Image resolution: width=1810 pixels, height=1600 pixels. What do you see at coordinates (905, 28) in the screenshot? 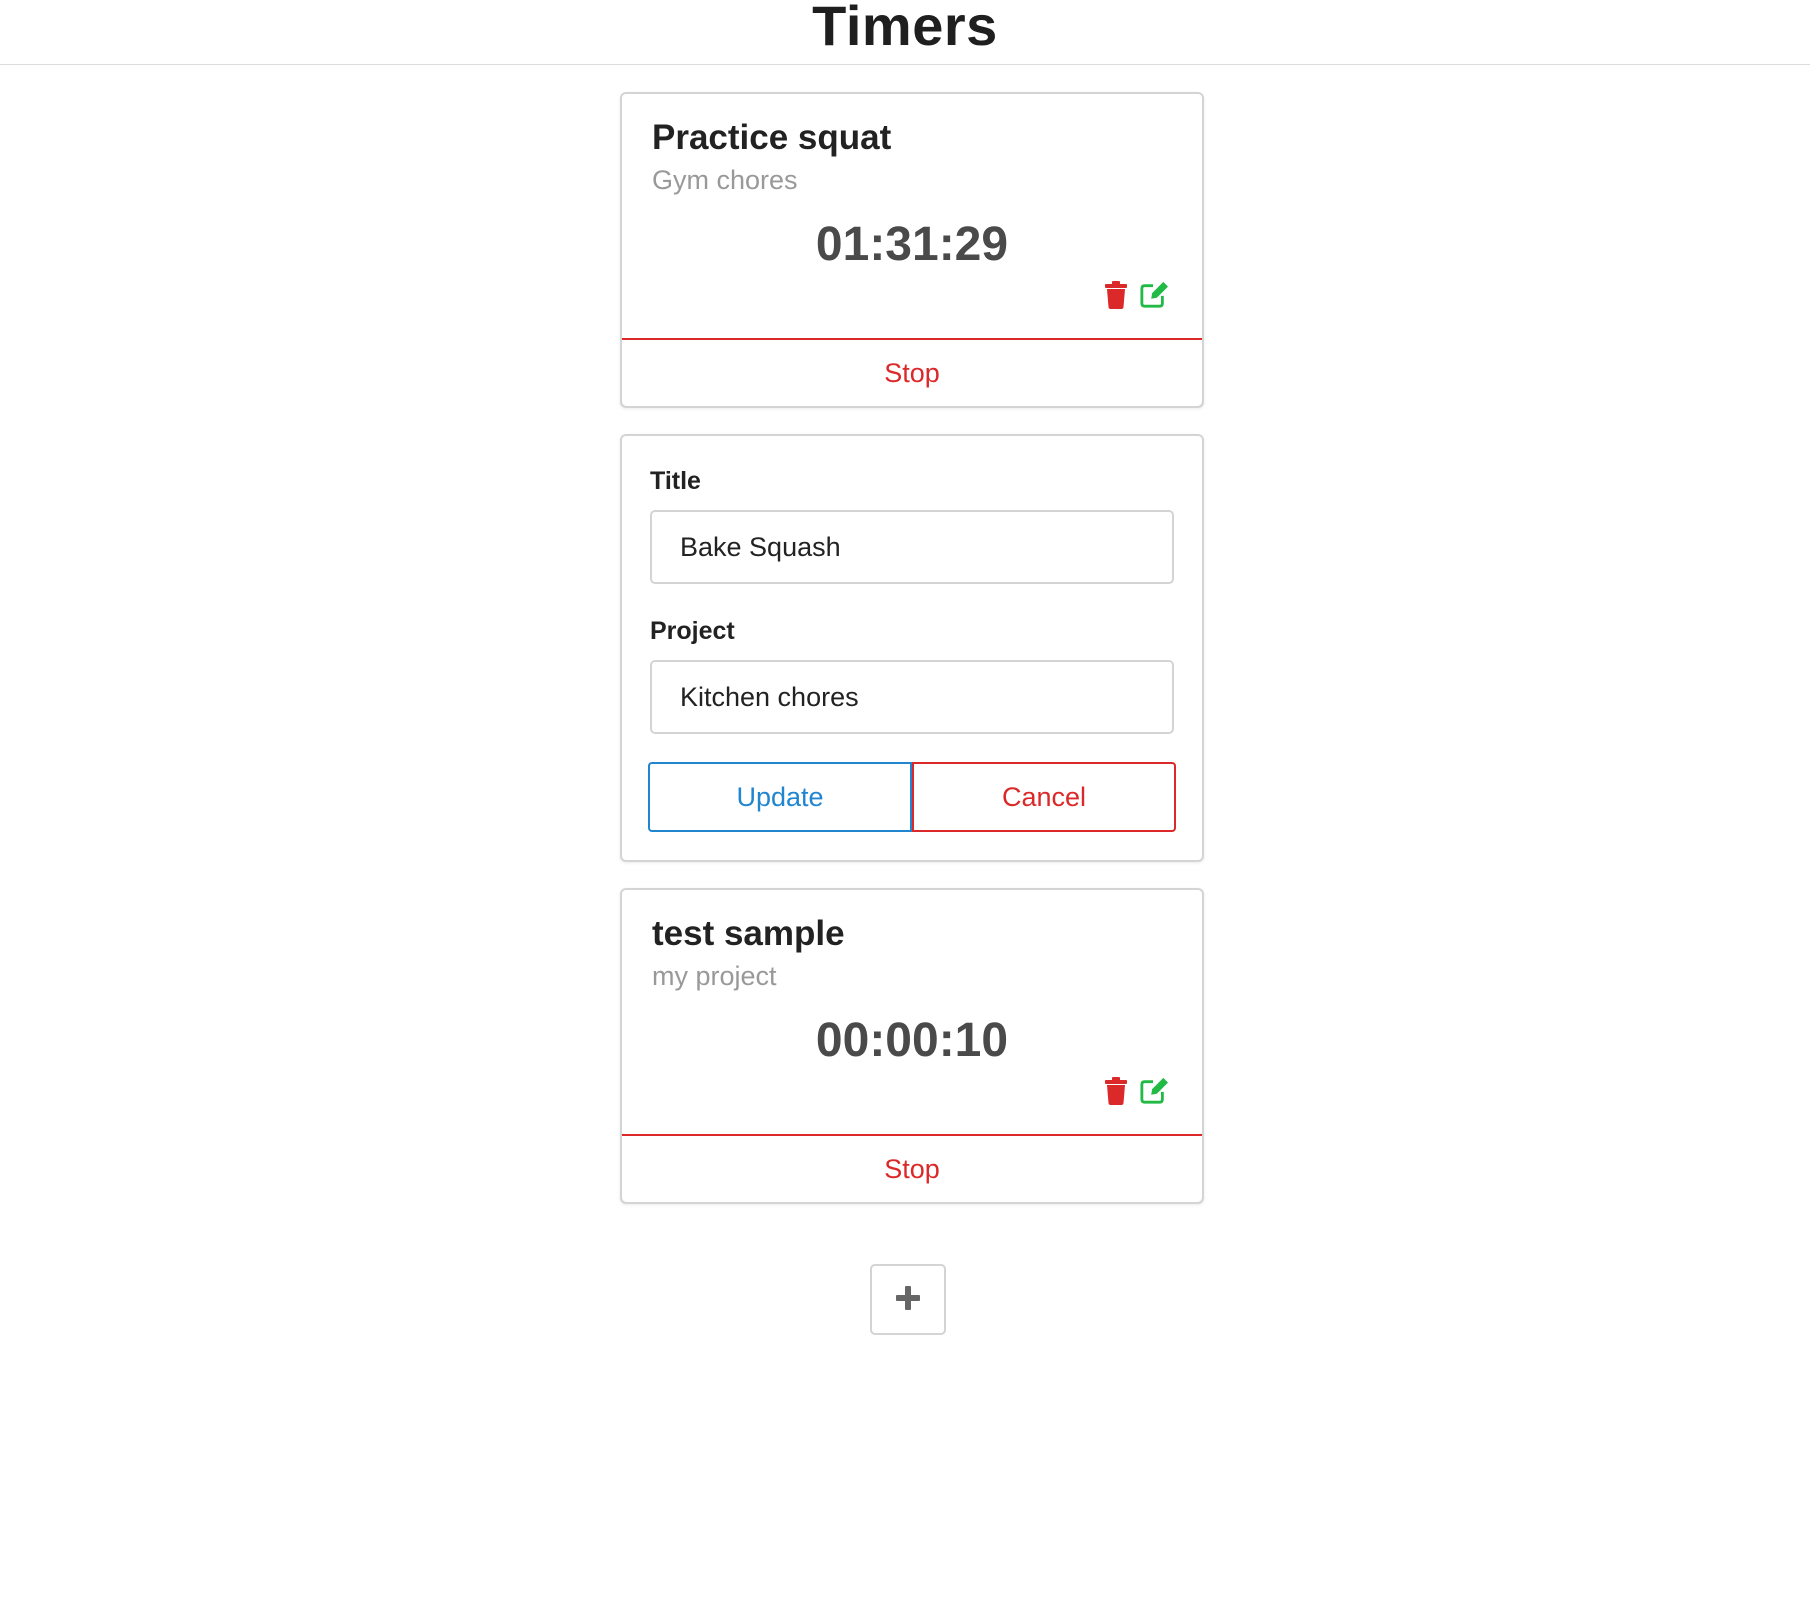
I see `page-title: Timers` at bounding box center [905, 28].